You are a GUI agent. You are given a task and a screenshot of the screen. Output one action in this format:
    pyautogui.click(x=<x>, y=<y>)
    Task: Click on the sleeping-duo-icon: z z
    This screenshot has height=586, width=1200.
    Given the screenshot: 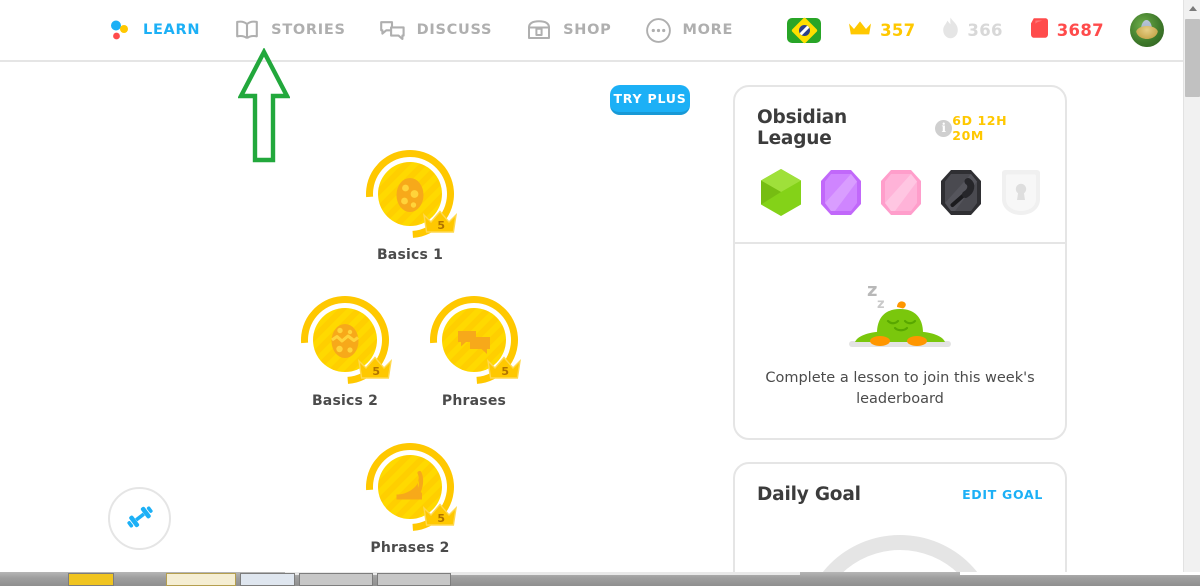 What is the action you would take?
    pyautogui.click(x=900, y=315)
    